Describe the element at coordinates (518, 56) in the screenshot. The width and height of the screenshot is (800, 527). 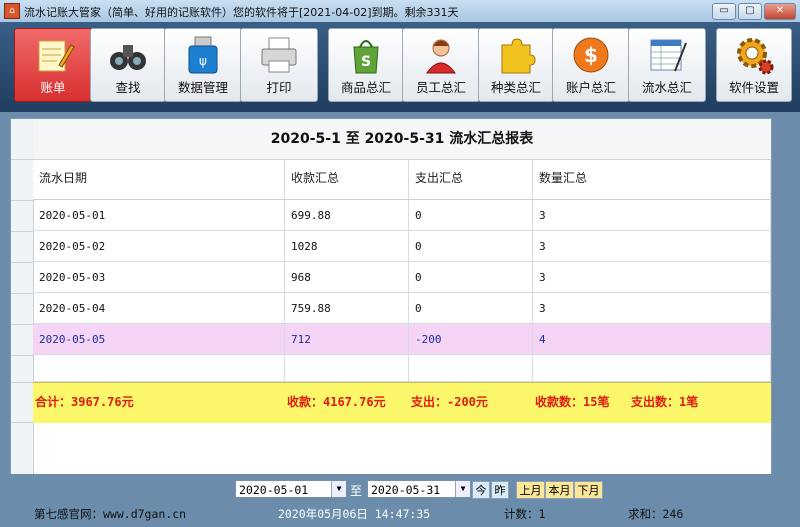
I see `puzzle-icon` at that location.